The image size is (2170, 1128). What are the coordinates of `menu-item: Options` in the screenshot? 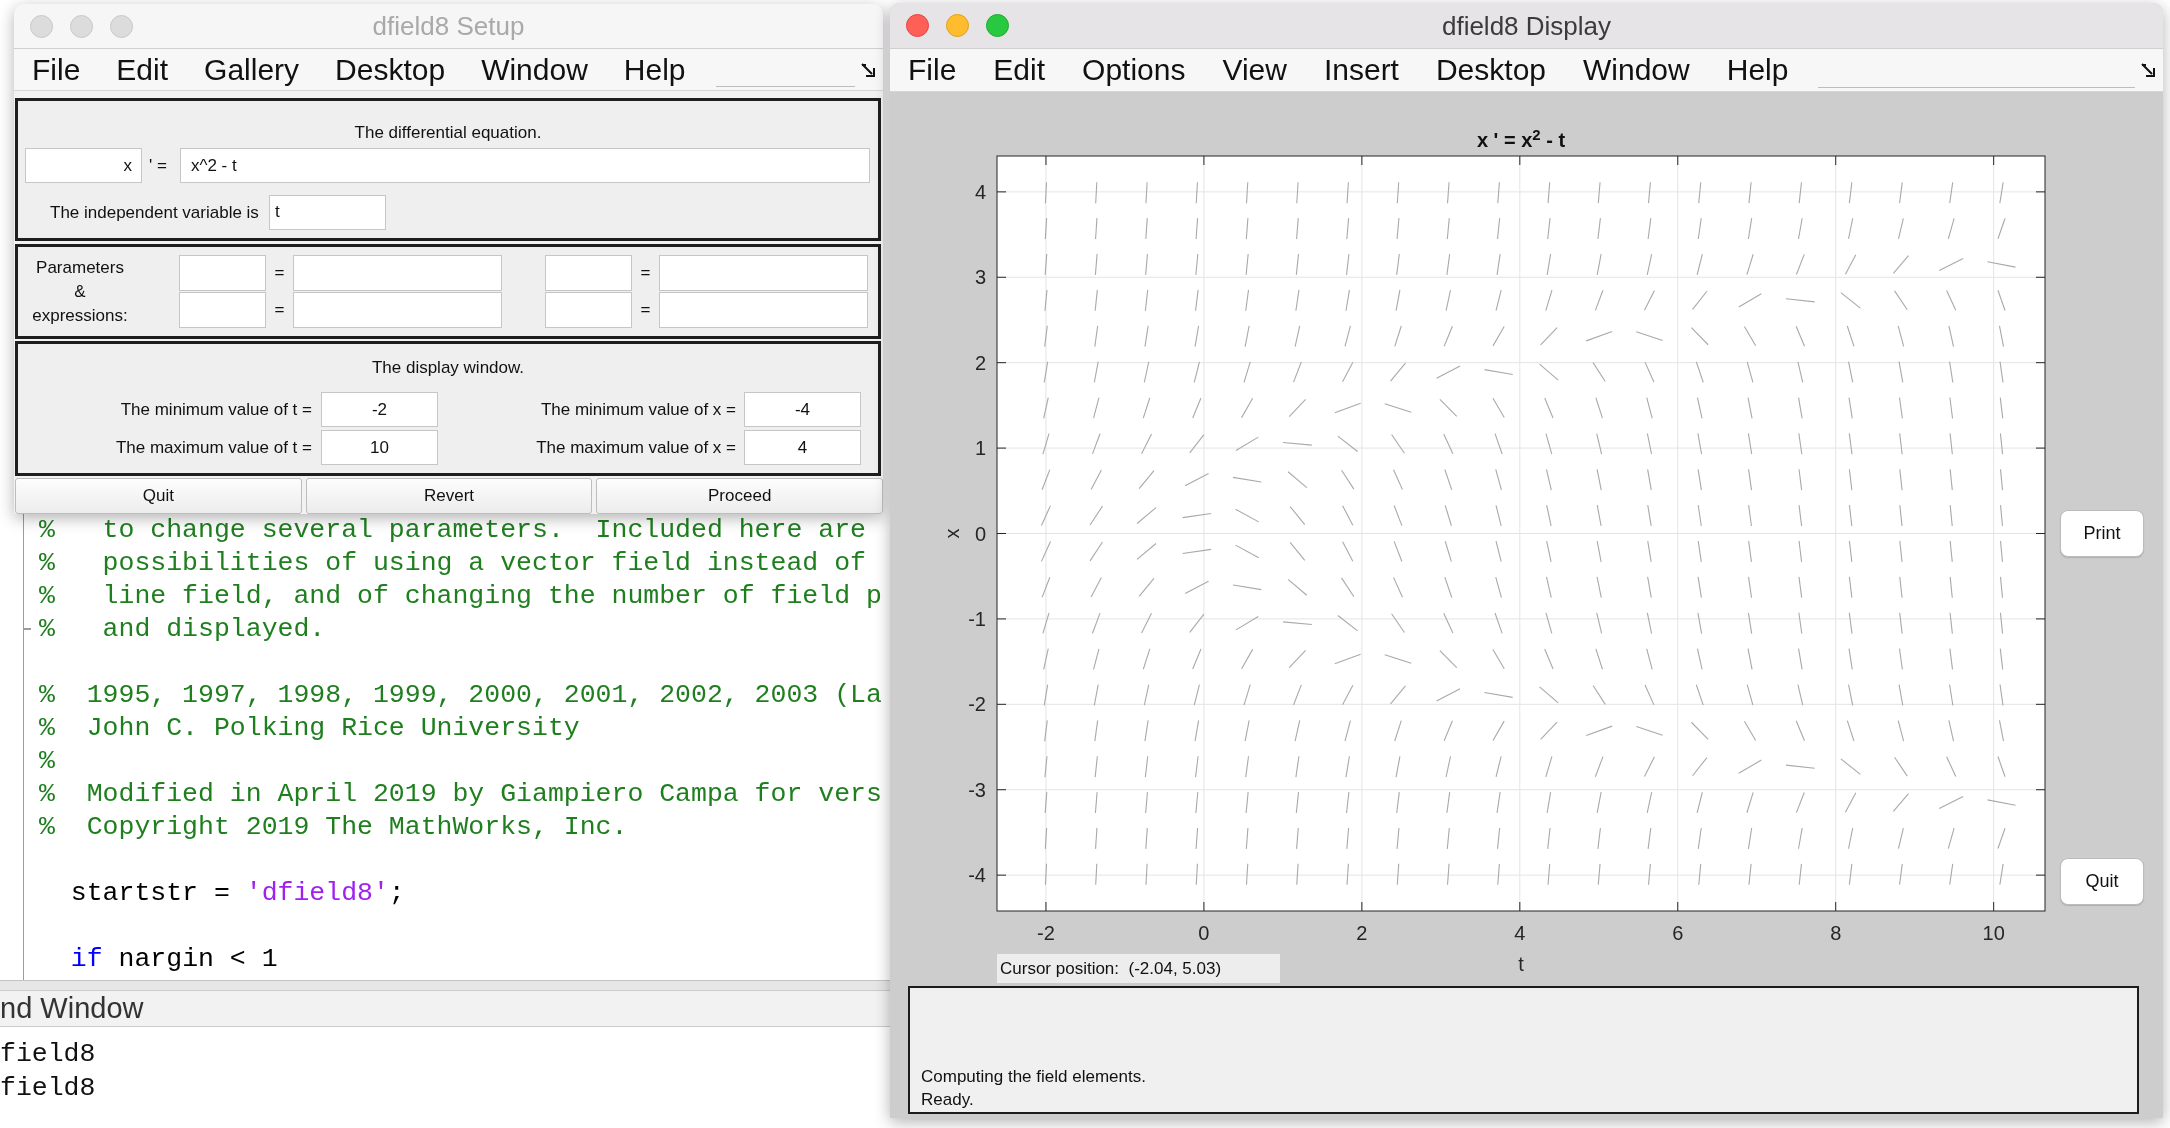 It's located at (1134, 70).